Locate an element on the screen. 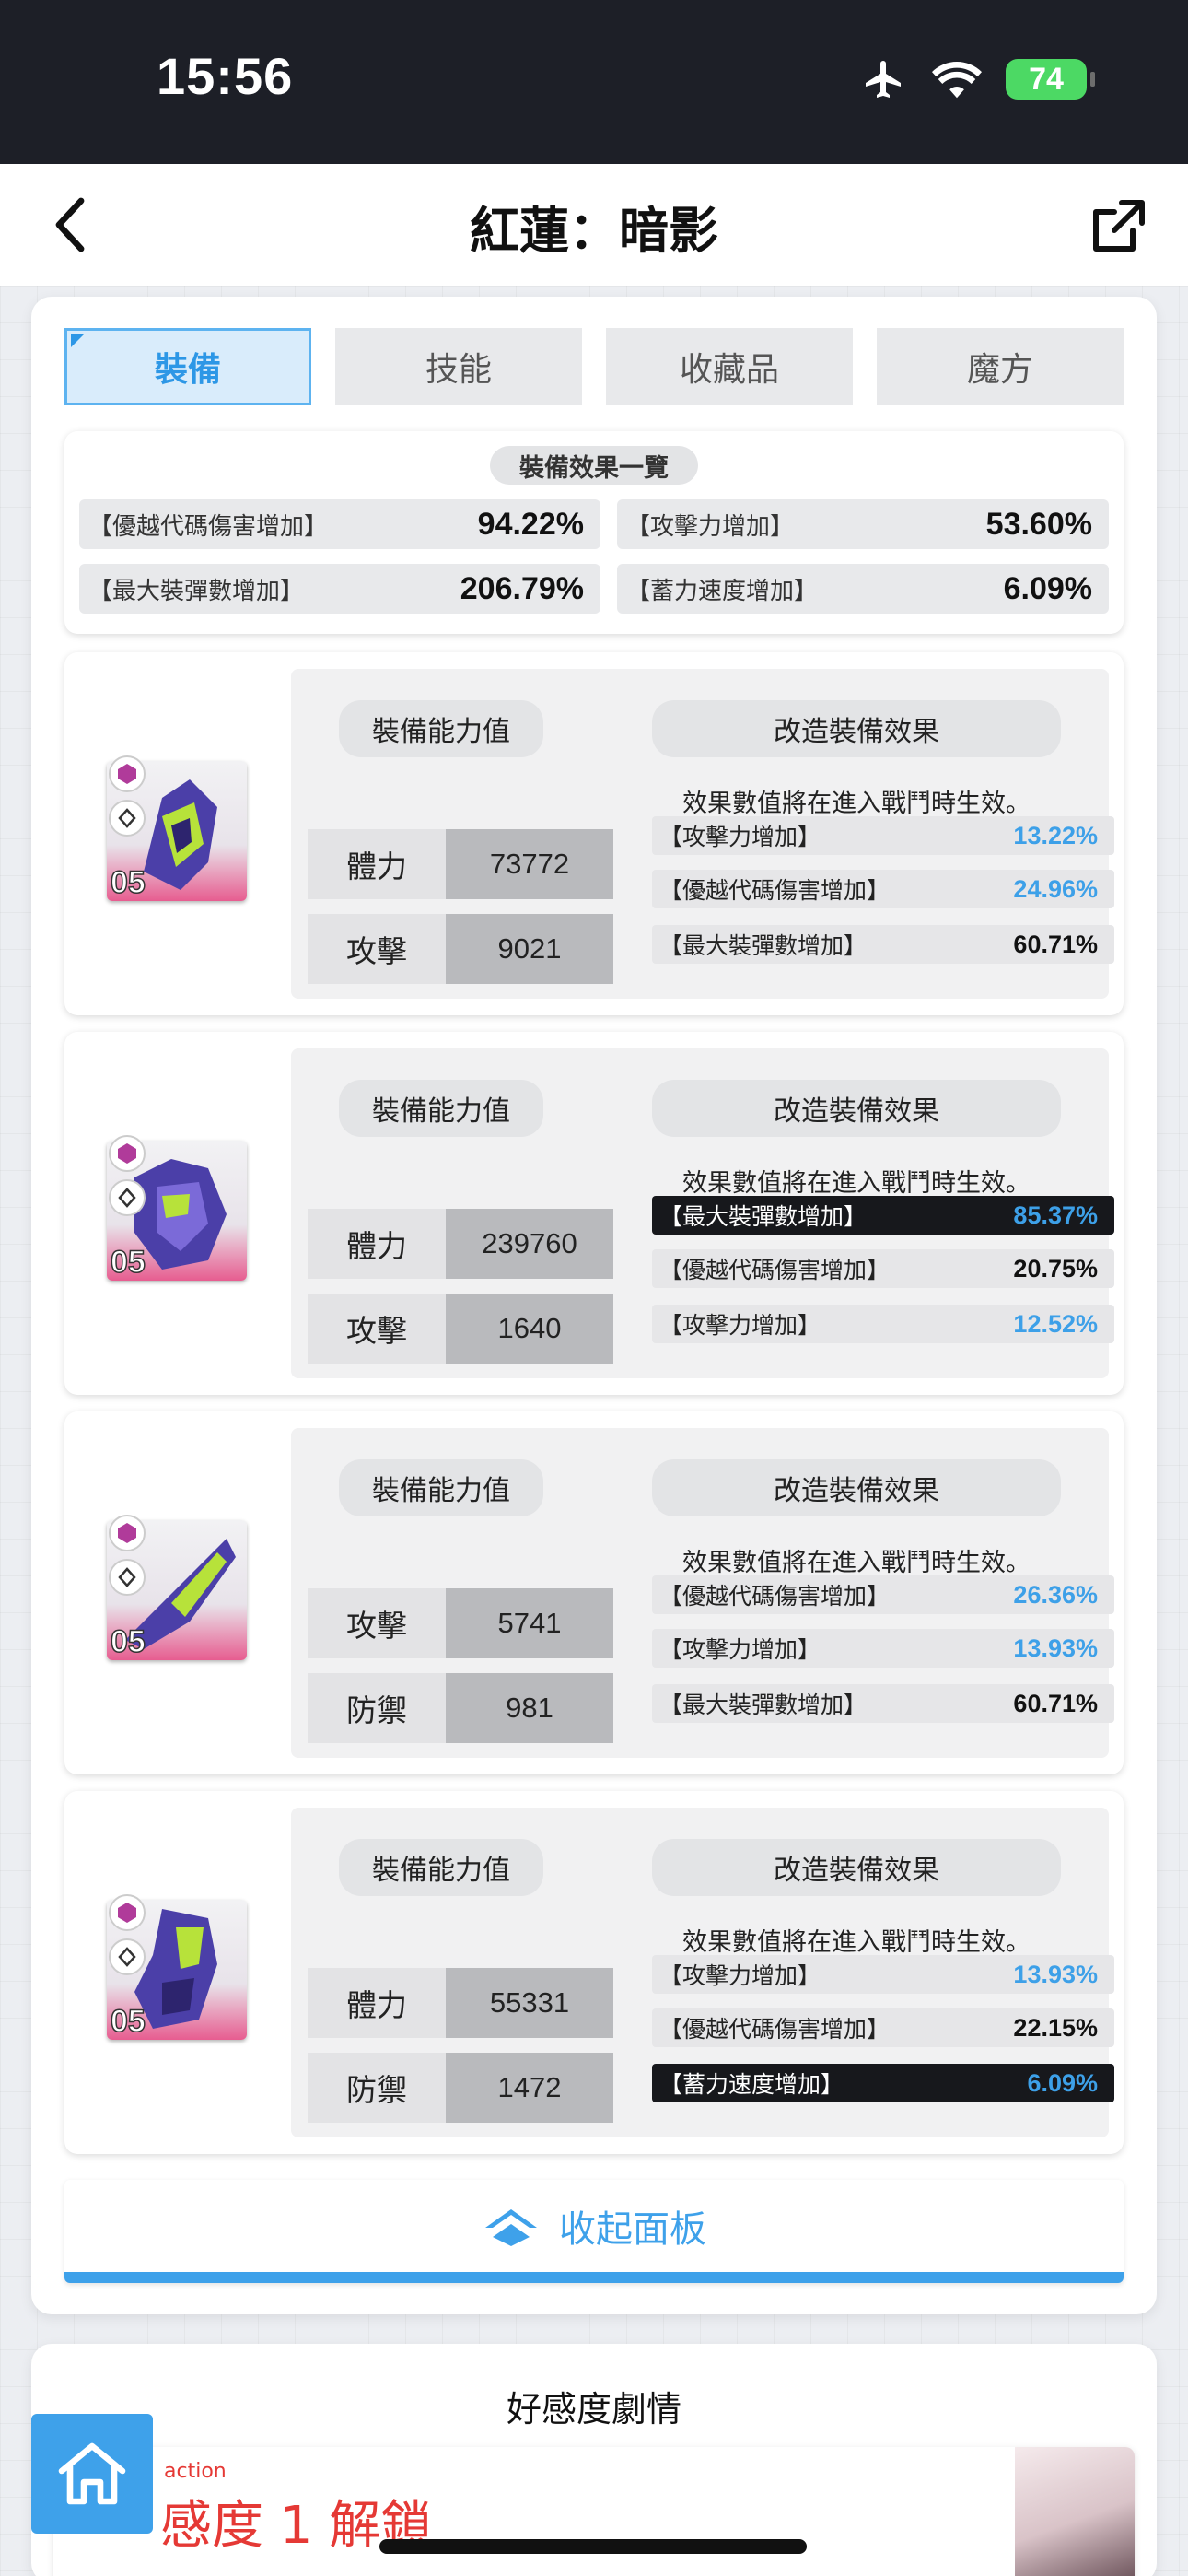 This screenshot has width=1188, height=2576. tab-equipment: 裝備 is located at coordinates (187, 366).